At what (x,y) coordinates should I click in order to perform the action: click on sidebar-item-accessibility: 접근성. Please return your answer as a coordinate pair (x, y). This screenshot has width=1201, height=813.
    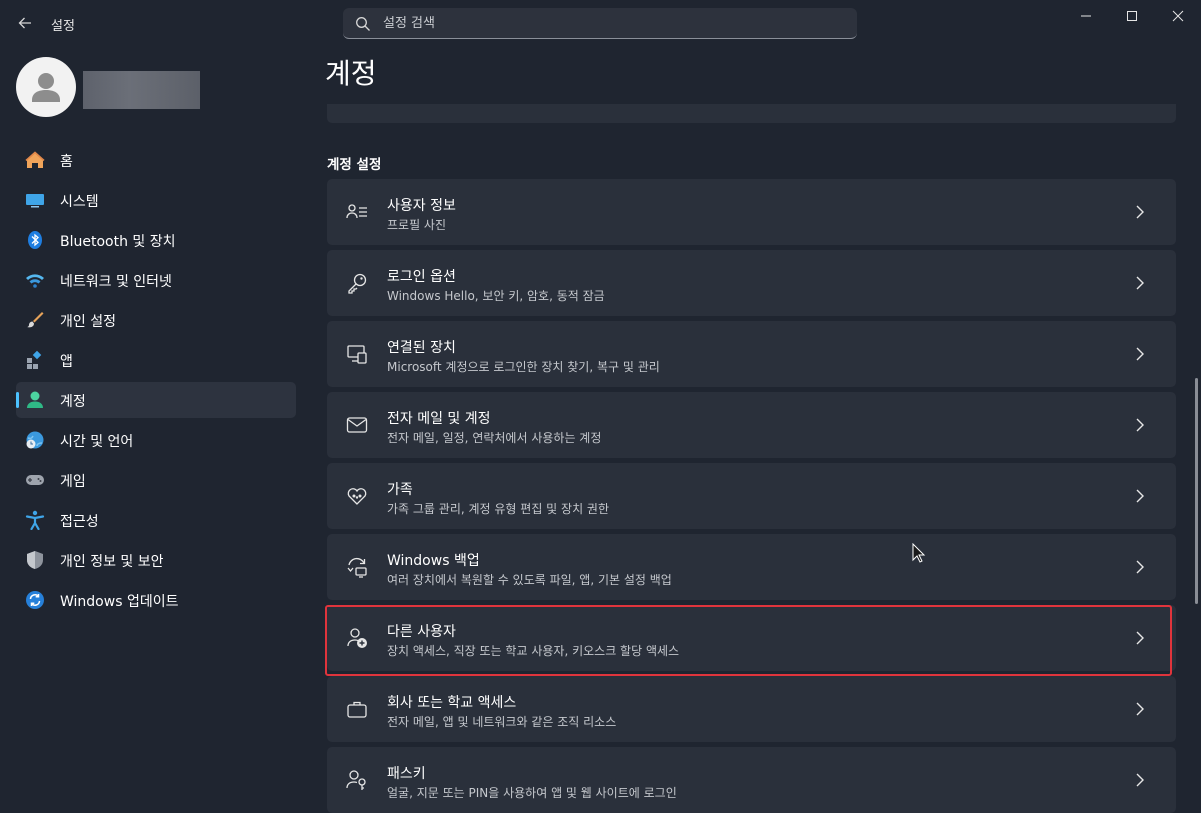
    Looking at the image, I should click on (156, 520).